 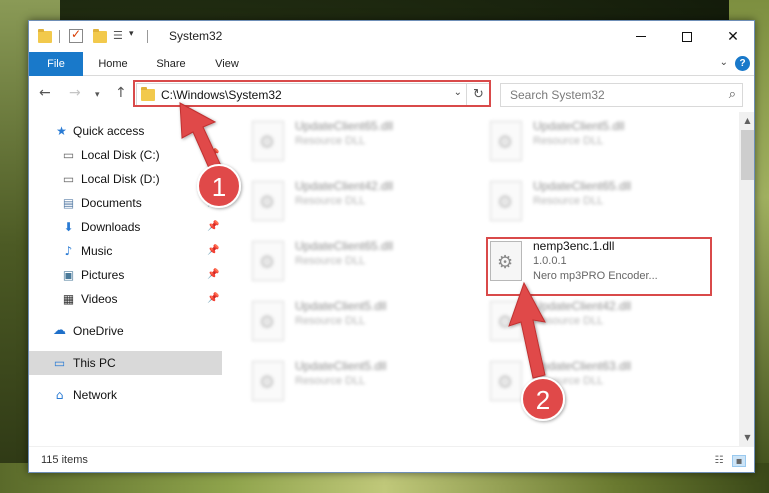 I want to click on sidebar-item-onedrive: ☁ OneDrive, so click(x=125, y=331).